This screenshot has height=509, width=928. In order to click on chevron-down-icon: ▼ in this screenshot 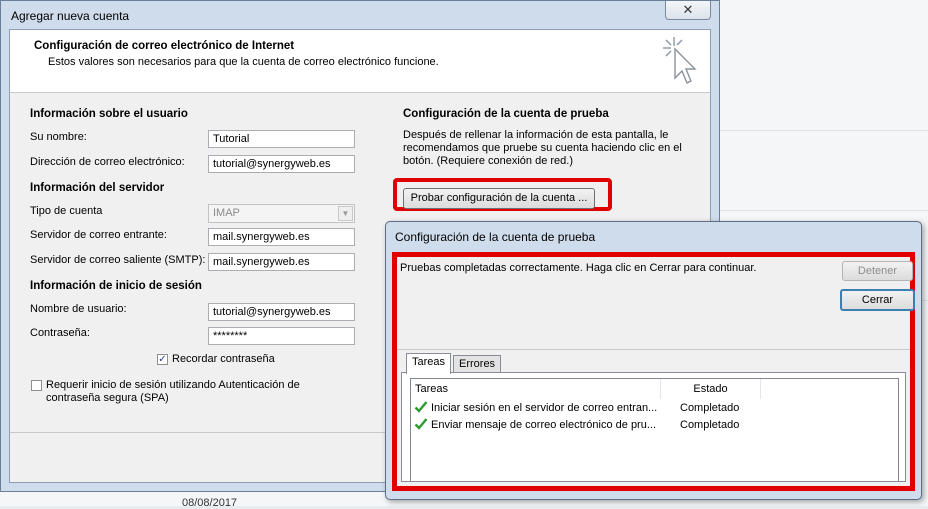, I will do `click(345, 213)`.